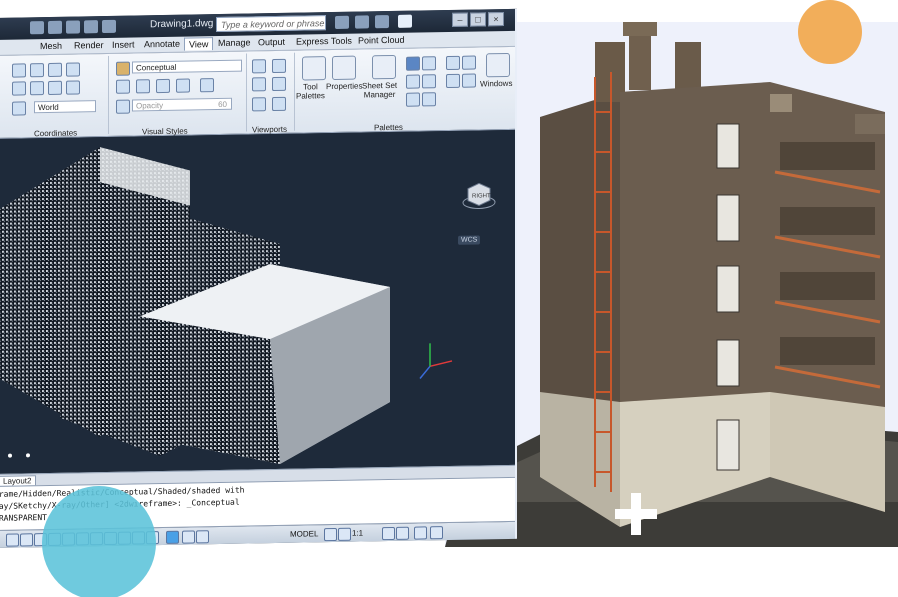  I want to click on face-style-icon, so click(143, 86).